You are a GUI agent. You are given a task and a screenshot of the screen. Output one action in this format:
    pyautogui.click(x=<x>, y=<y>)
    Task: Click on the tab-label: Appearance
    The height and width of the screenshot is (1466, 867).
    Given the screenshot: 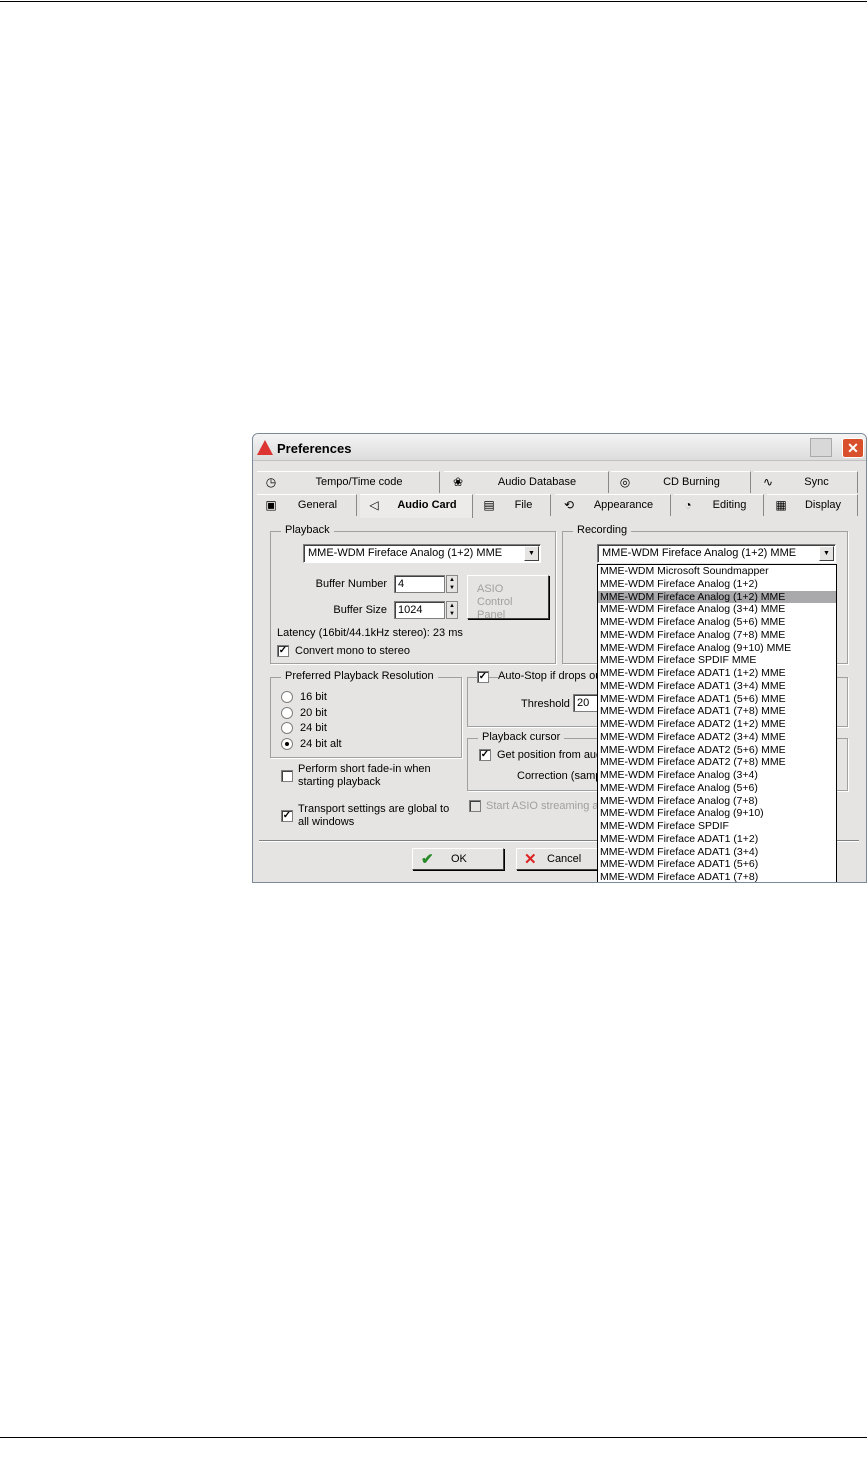 What is the action you would take?
    pyautogui.click(x=623, y=505)
    